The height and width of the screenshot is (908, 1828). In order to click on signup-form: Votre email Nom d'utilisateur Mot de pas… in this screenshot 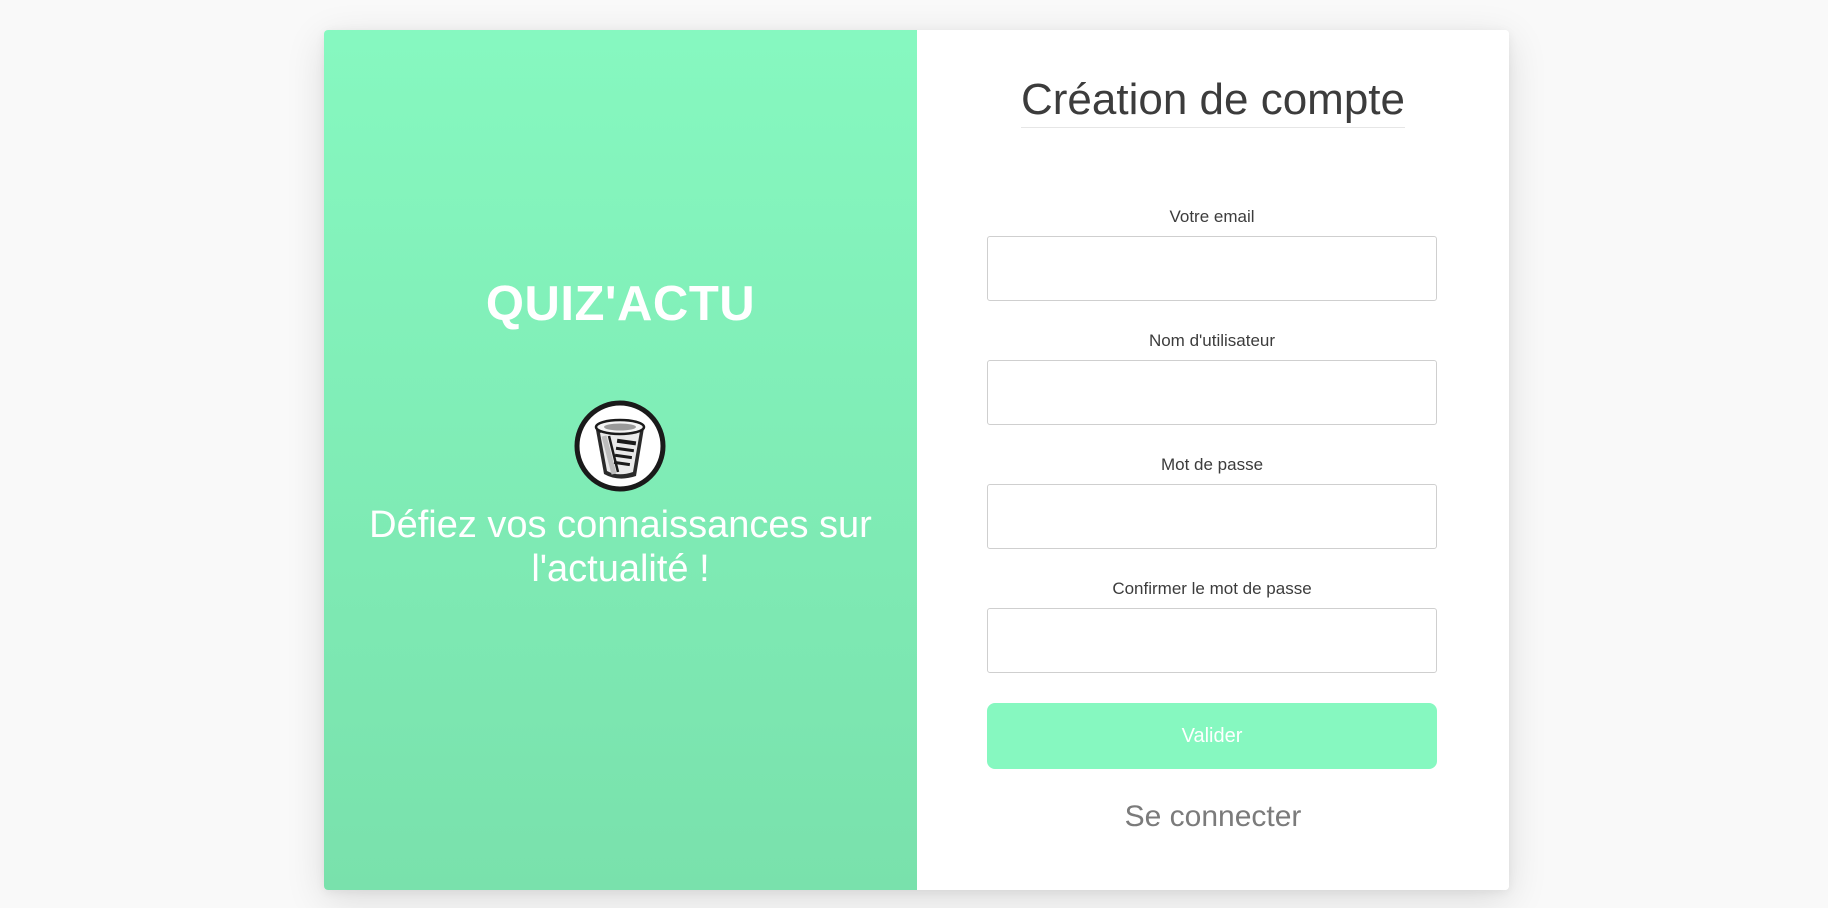, I will do `click(1212, 446)`.